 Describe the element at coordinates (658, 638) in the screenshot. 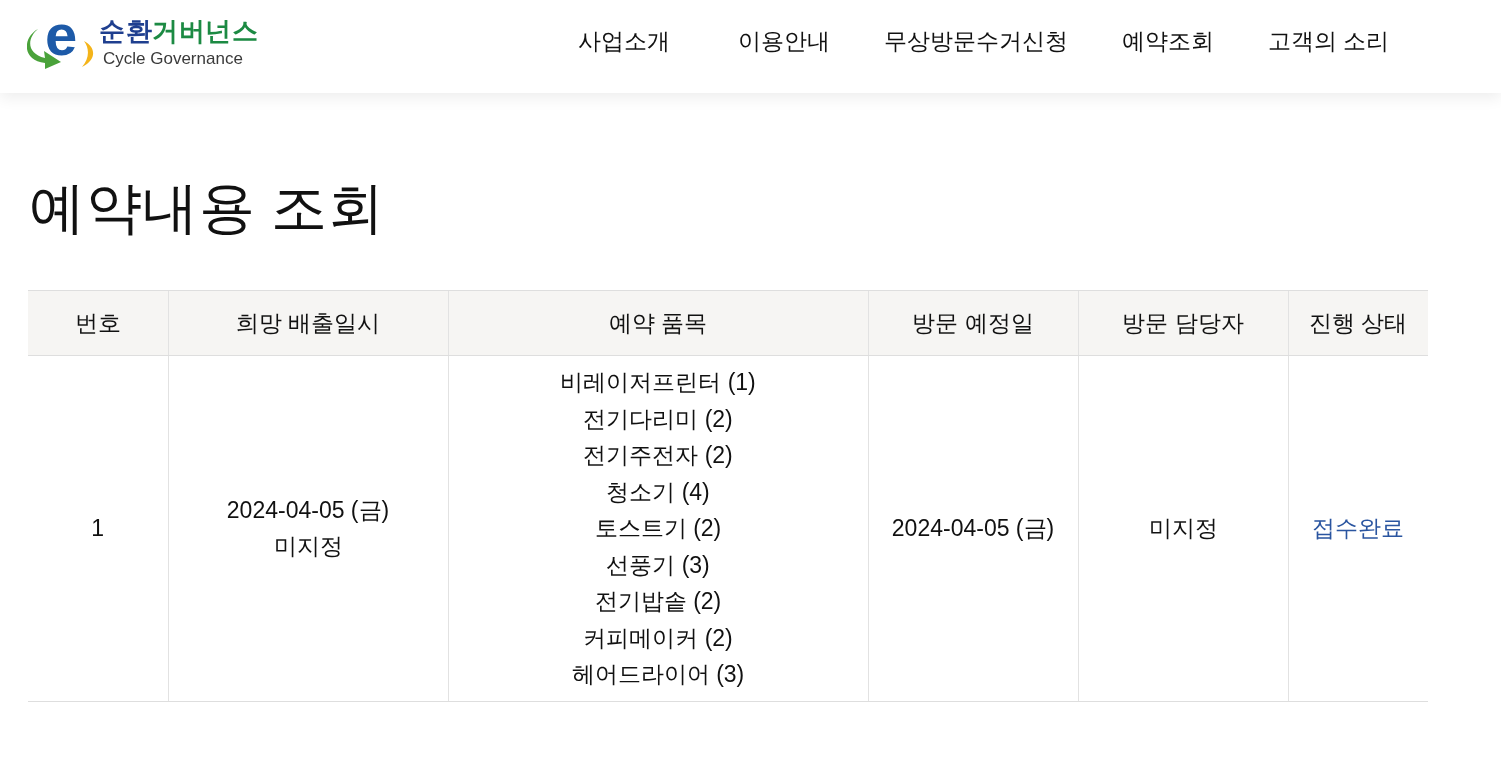

I see `reservation-item: 커피메이커 (2)` at that location.